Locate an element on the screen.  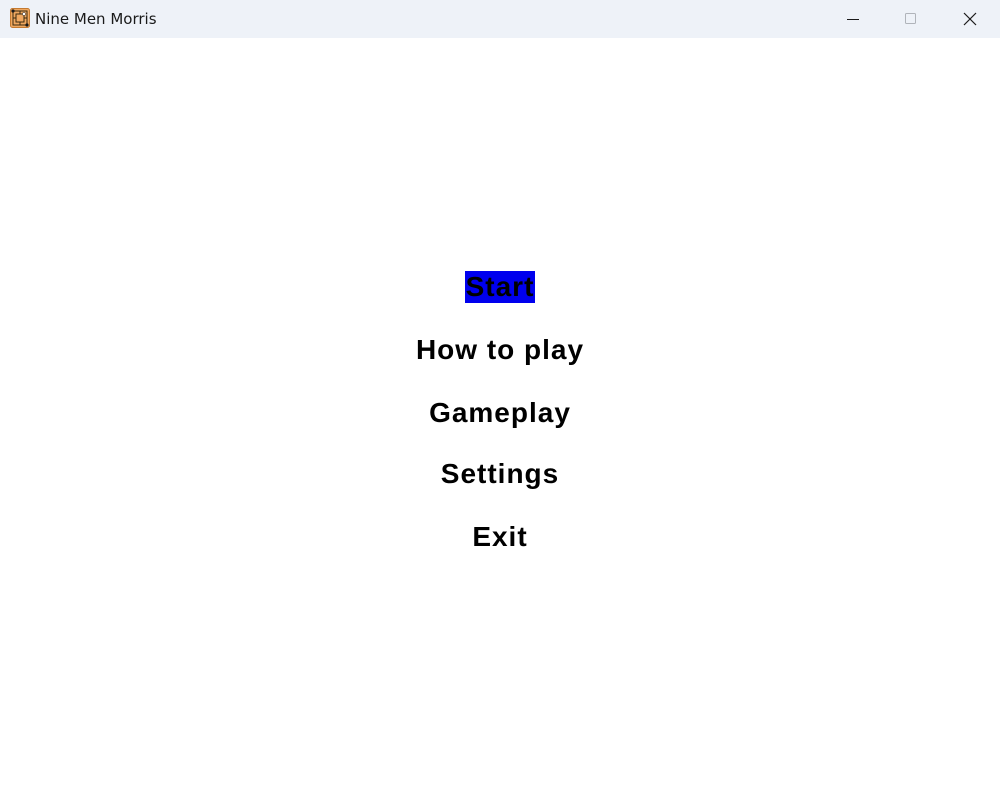
menu-item-label: Settings is located at coordinates (500, 473).